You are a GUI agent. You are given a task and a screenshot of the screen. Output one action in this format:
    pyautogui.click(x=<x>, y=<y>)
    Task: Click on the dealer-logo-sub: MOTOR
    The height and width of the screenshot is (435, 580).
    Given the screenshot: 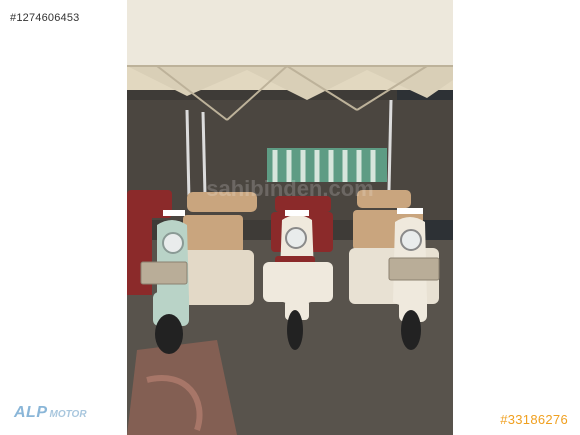 What is the action you would take?
    pyautogui.click(x=68, y=414)
    